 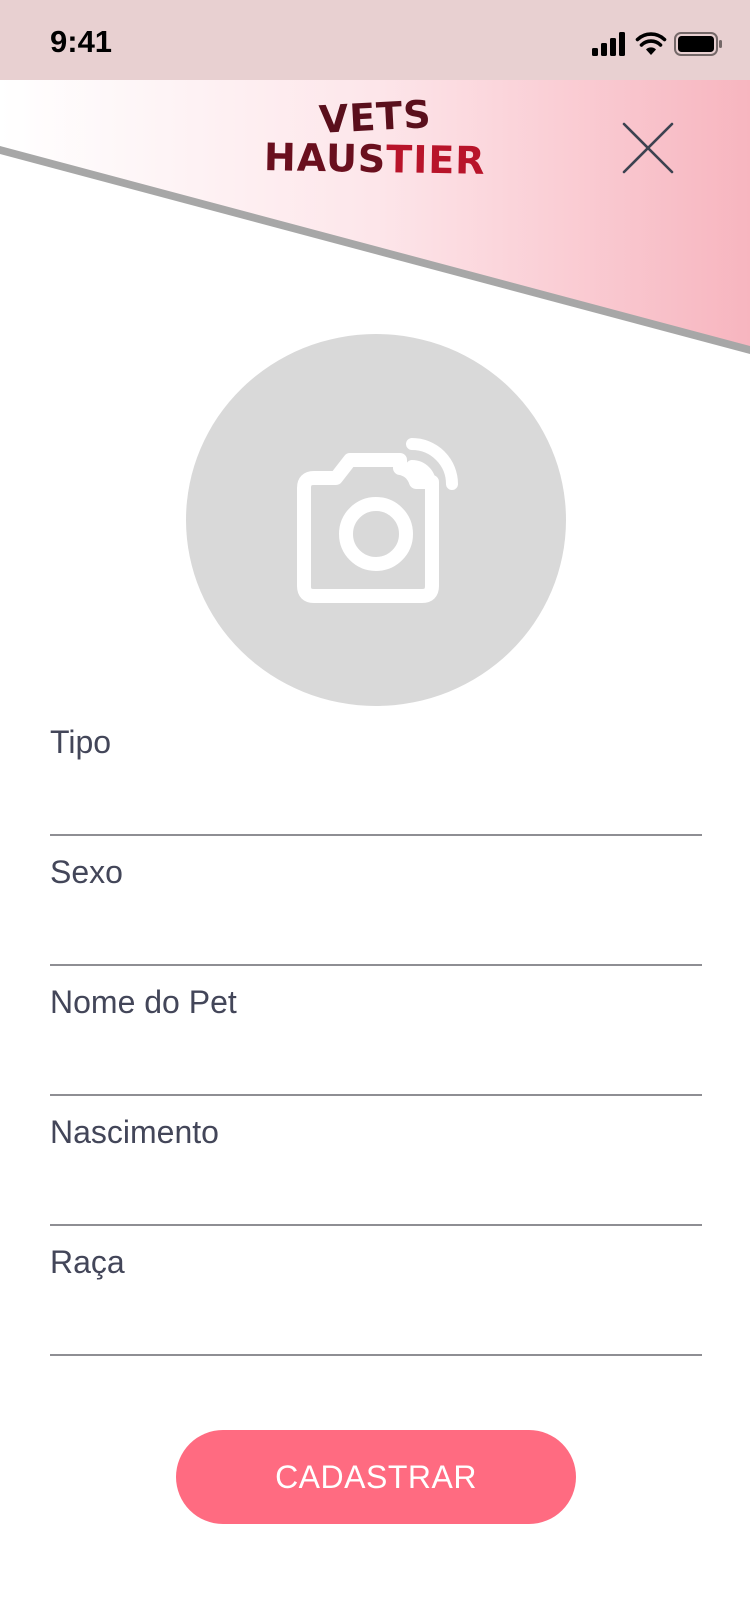 I want to click on battery-icon, so click(x=698, y=44).